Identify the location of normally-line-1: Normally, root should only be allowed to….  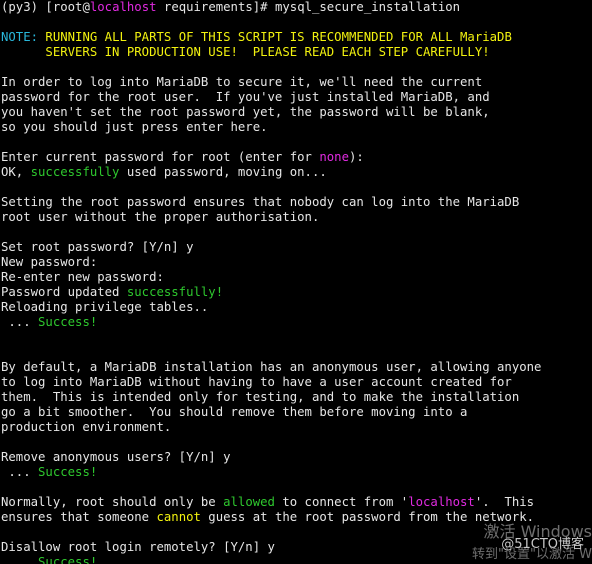
(296, 502).